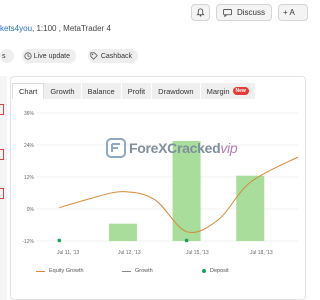 The image size is (320, 300). I want to click on x-tick-label: Jul 18, '13, so click(261, 253).